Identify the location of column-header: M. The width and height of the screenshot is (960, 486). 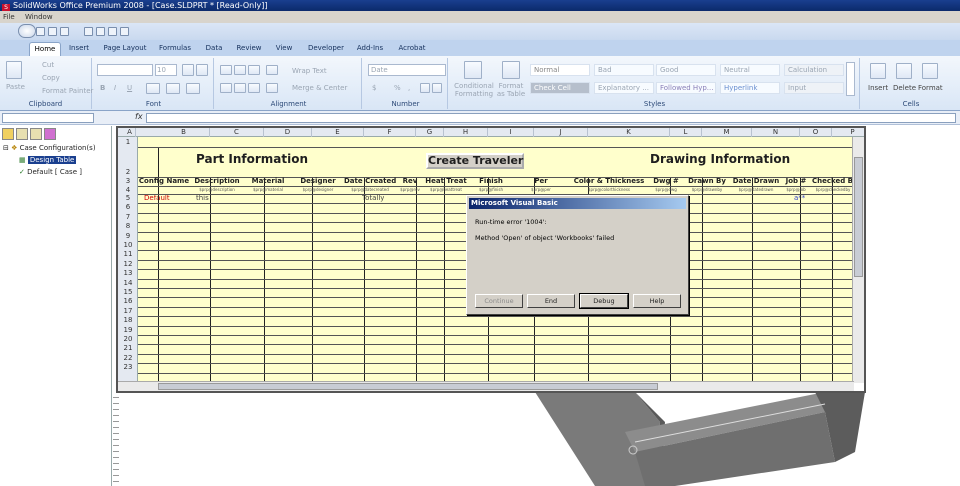
(727, 132).